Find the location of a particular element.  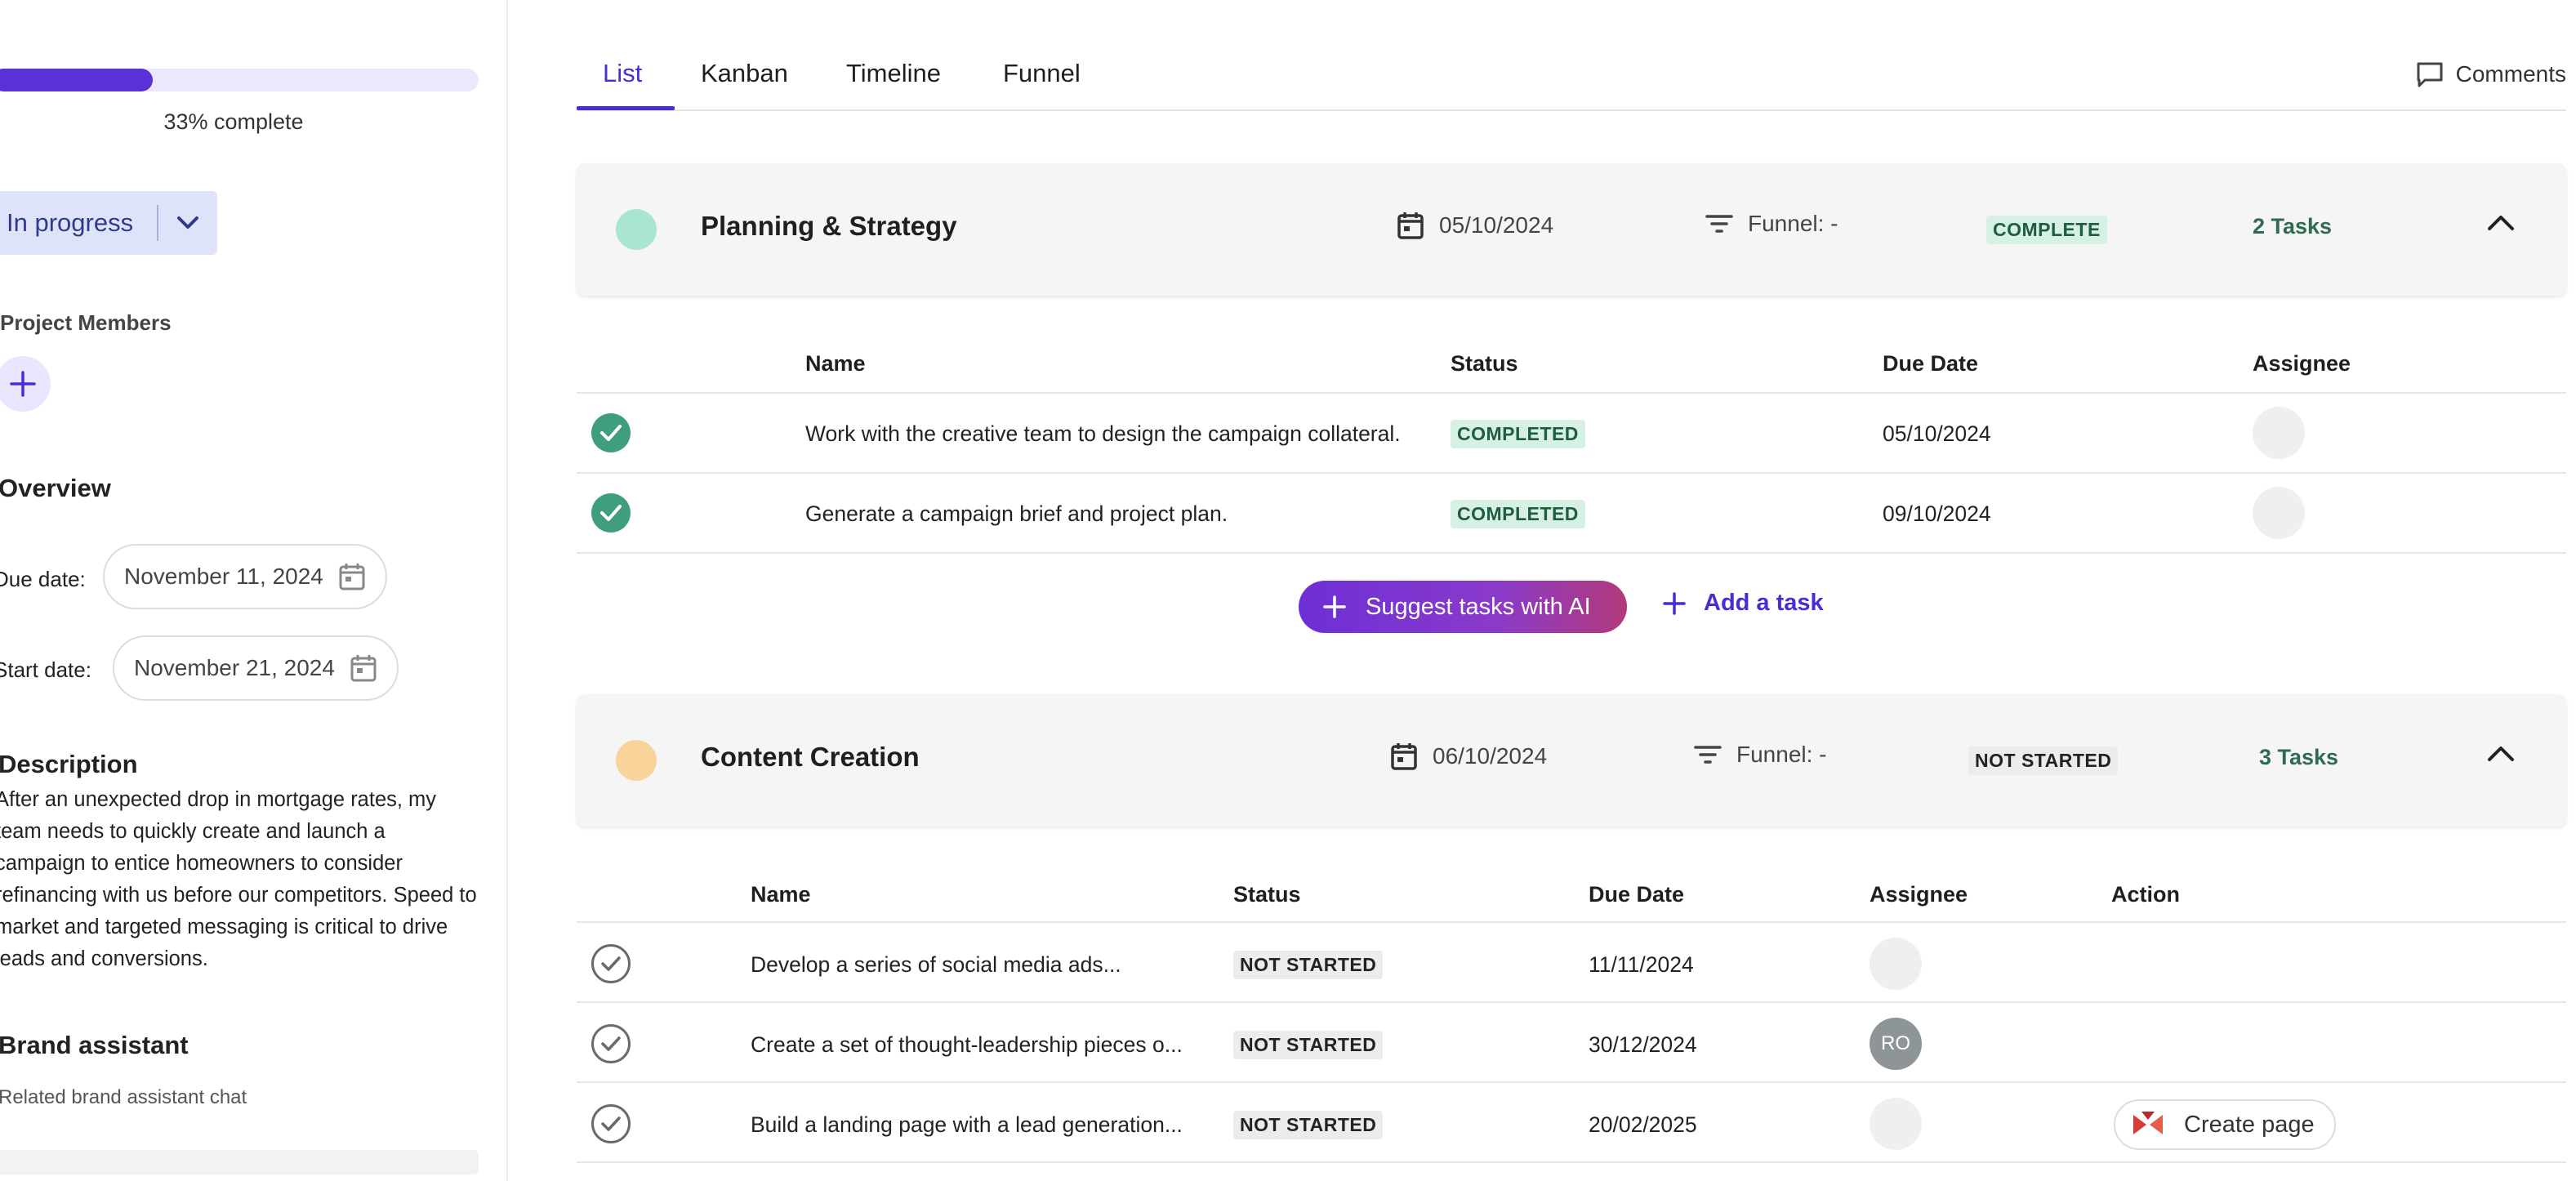

comments-button: Comments is located at coordinates (2490, 74).